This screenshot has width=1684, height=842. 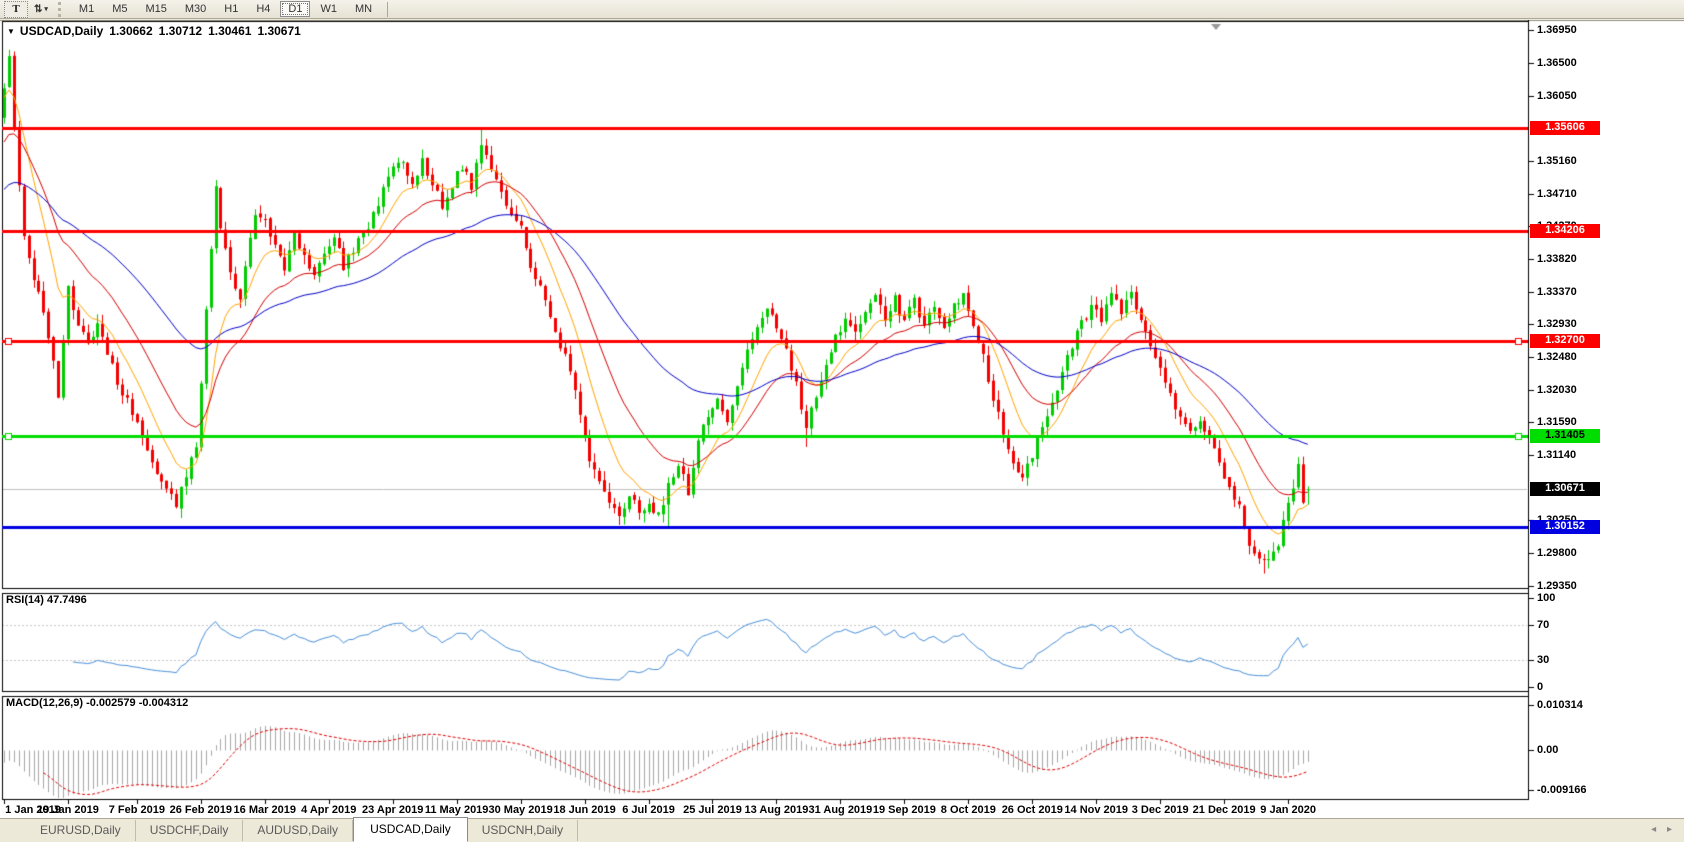 I want to click on text-tool-button: T, so click(x=16, y=9).